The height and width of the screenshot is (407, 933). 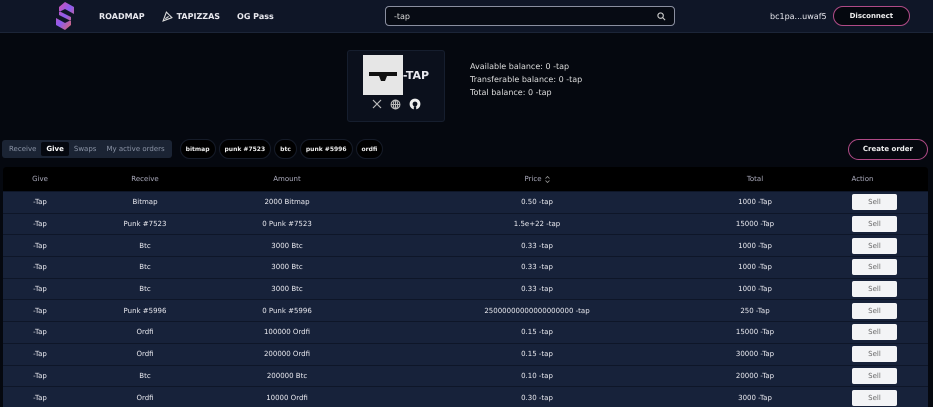 What do you see at coordinates (798, 16) in the screenshot?
I see `wallet-address: bc1pa...uwaf5` at bounding box center [798, 16].